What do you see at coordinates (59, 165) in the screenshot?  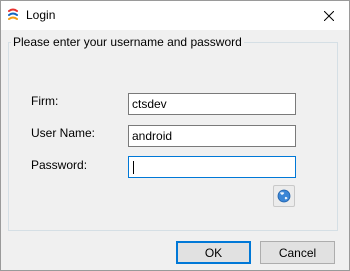 I see `password-label: Password:` at bounding box center [59, 165].